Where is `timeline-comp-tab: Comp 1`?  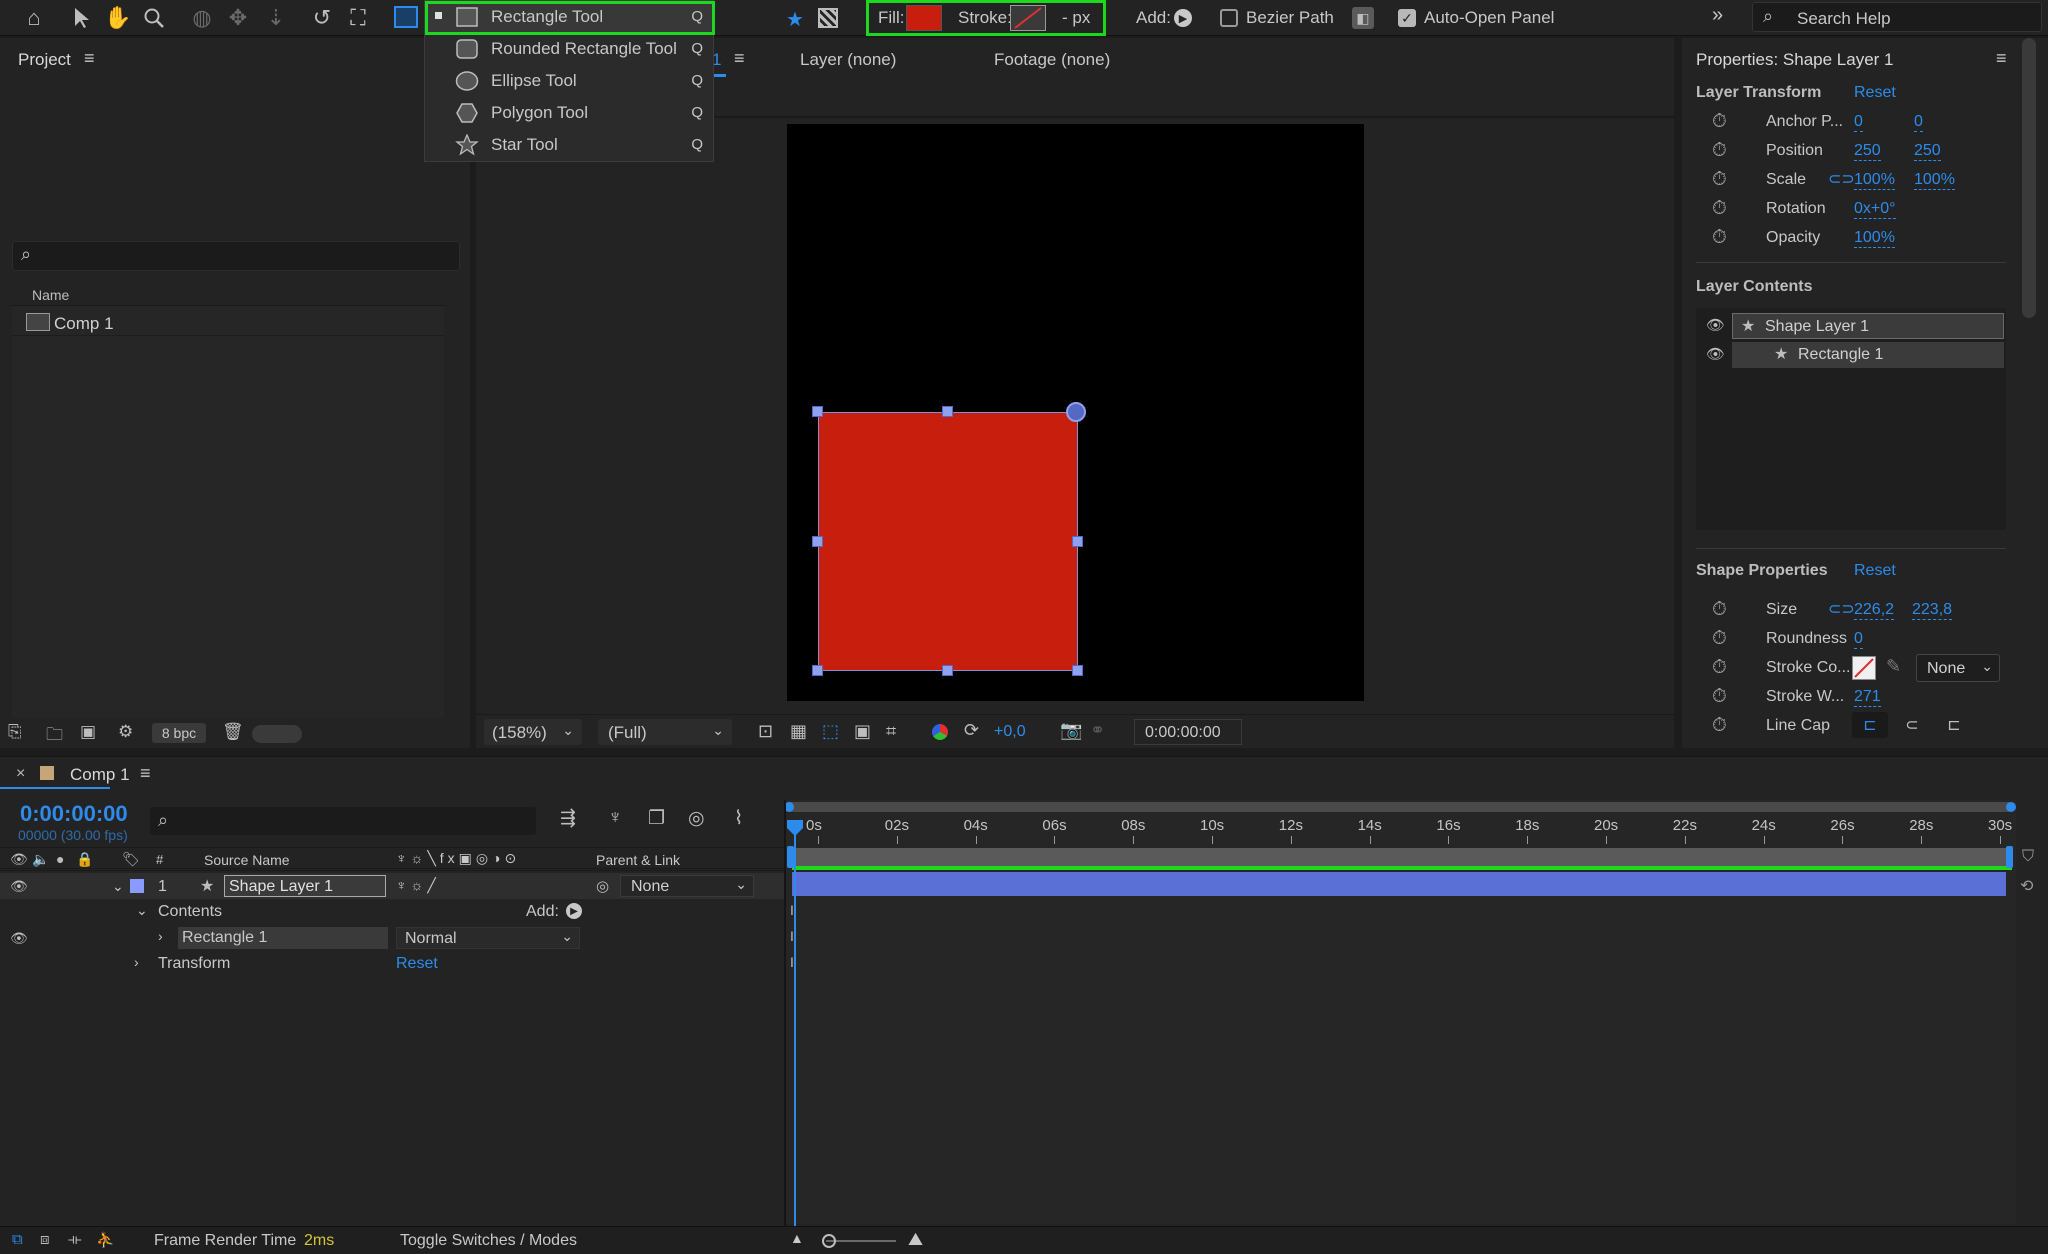
timeline-comp-tab: Comp 1 is located at coordinates (100, 775).